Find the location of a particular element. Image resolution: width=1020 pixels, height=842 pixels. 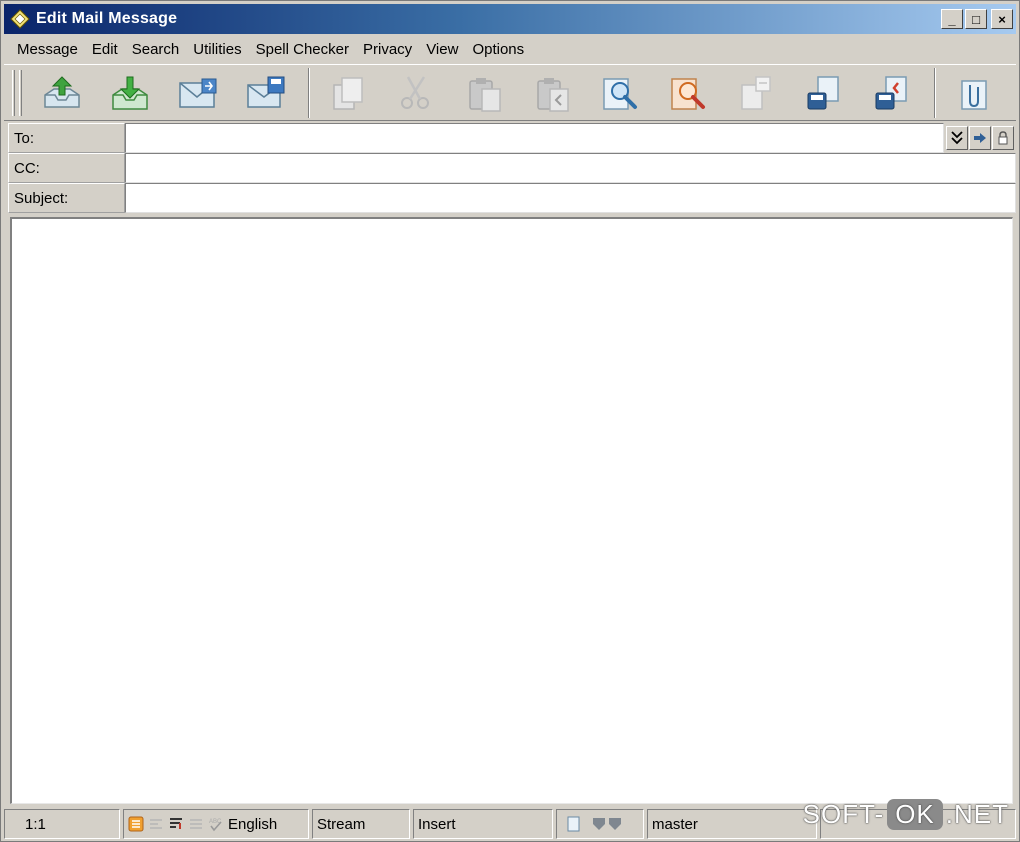

mail-edit-icon is located at coordinates (20, 19).